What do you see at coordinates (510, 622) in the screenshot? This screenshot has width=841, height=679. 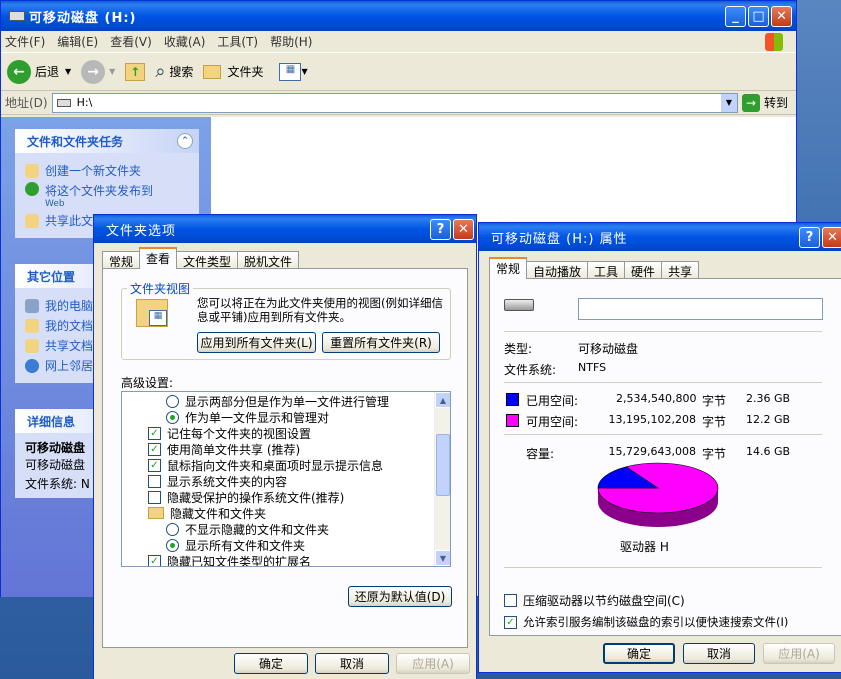 I see `index-checkbox-box: ✓` at bounding box center [510, 622].